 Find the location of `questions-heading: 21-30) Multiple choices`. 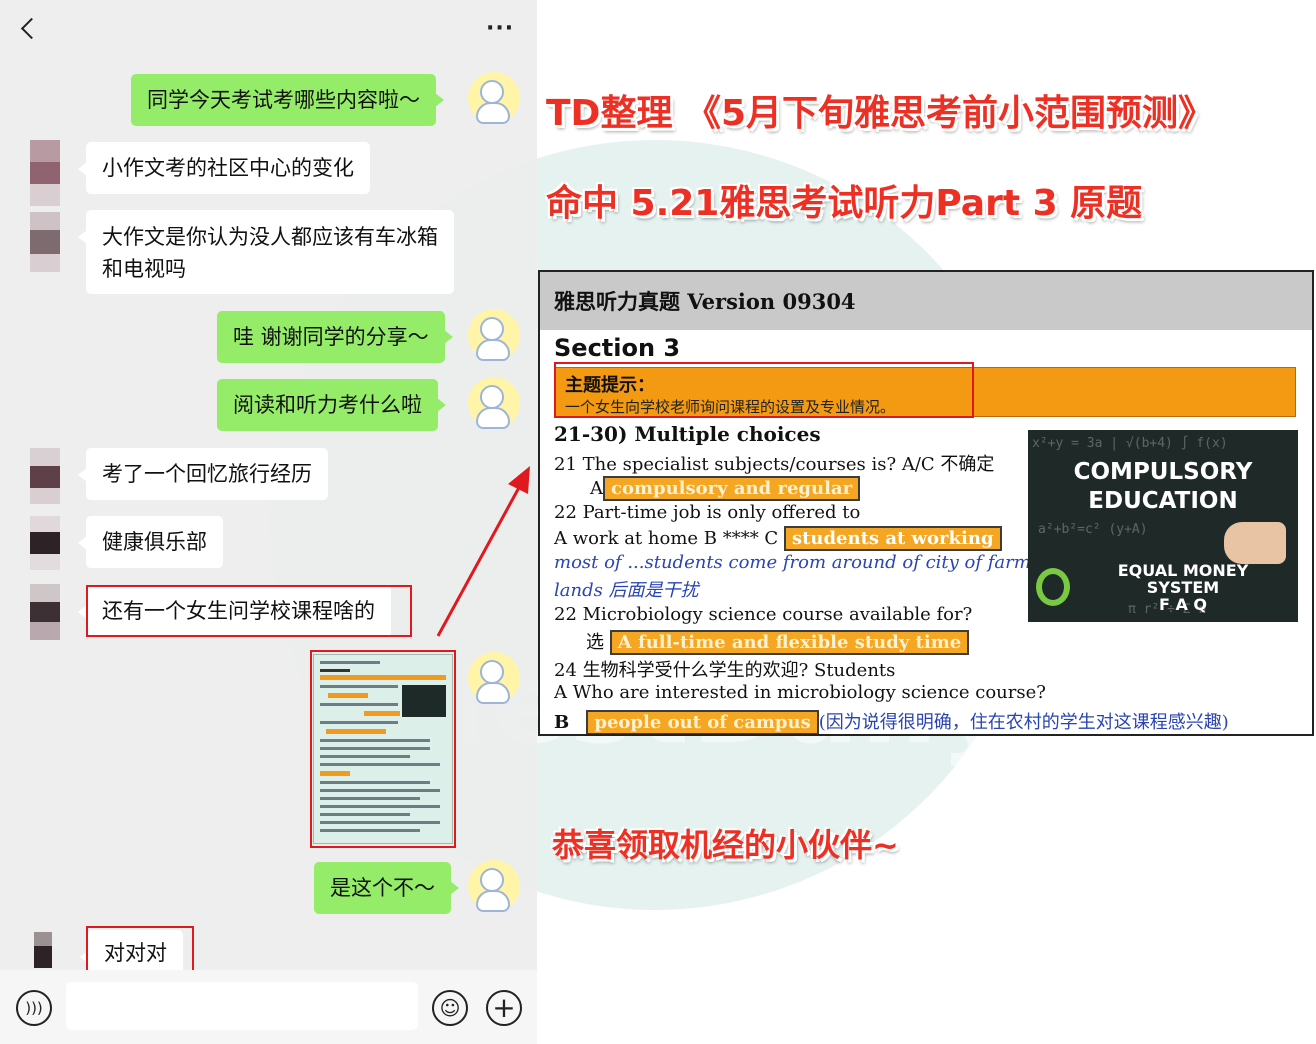

questions-heading: 21-30) Multiple choices is located at coordinates (687, 434).